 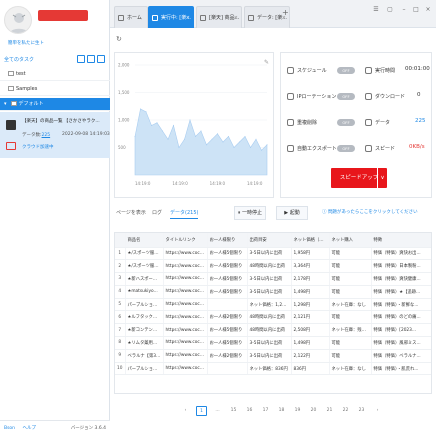 I want to click on tree-item-default: ▾ デフォルト, so click(x=55, y=104).